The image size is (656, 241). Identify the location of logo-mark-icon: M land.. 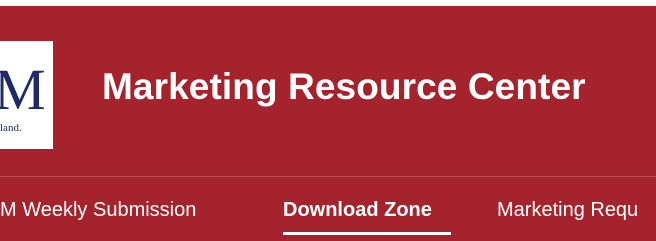
(23, 95).